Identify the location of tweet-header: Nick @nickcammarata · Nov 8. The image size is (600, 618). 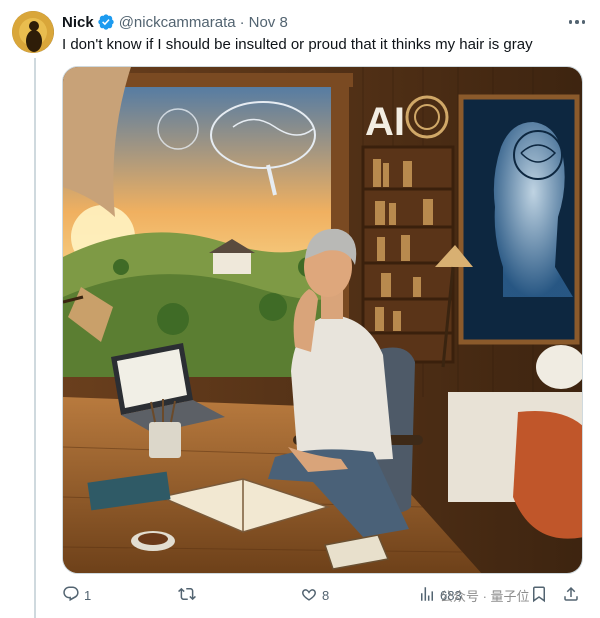
(175, 22).